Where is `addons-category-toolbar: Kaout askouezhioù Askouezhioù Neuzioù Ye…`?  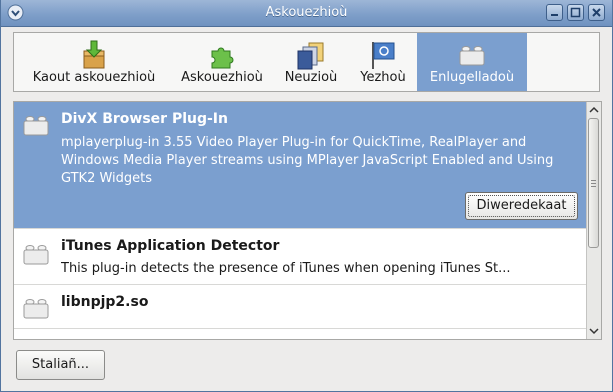 addons-category-toolbar: Kaout askouezhioù Askouezhioù Neuzioù Ye… is located at coordinates (306, 62).